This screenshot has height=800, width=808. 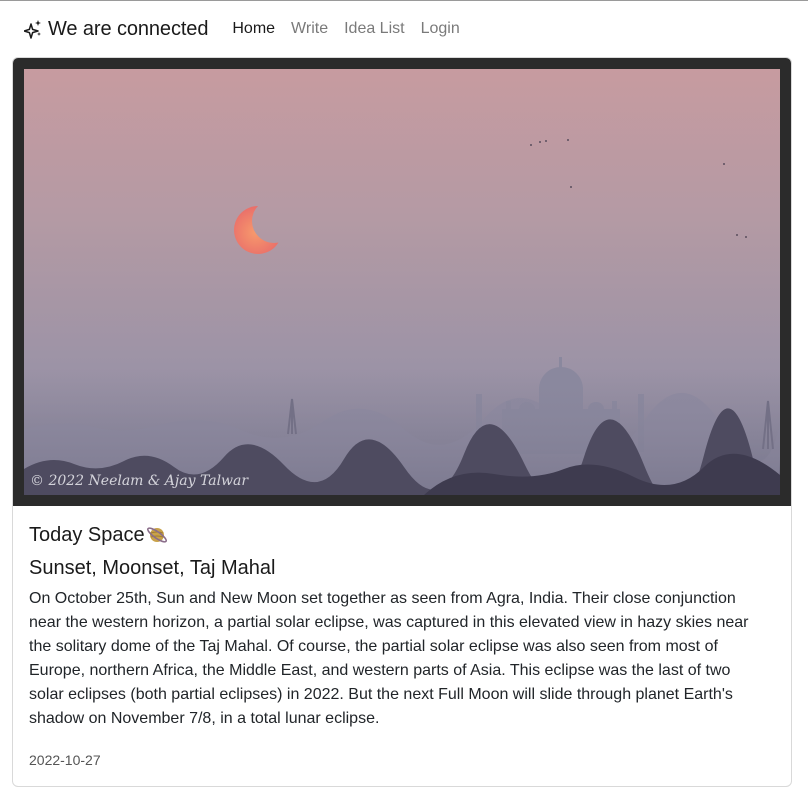 I want to click on brand-link: We are connected, so click(x=116, y=29).